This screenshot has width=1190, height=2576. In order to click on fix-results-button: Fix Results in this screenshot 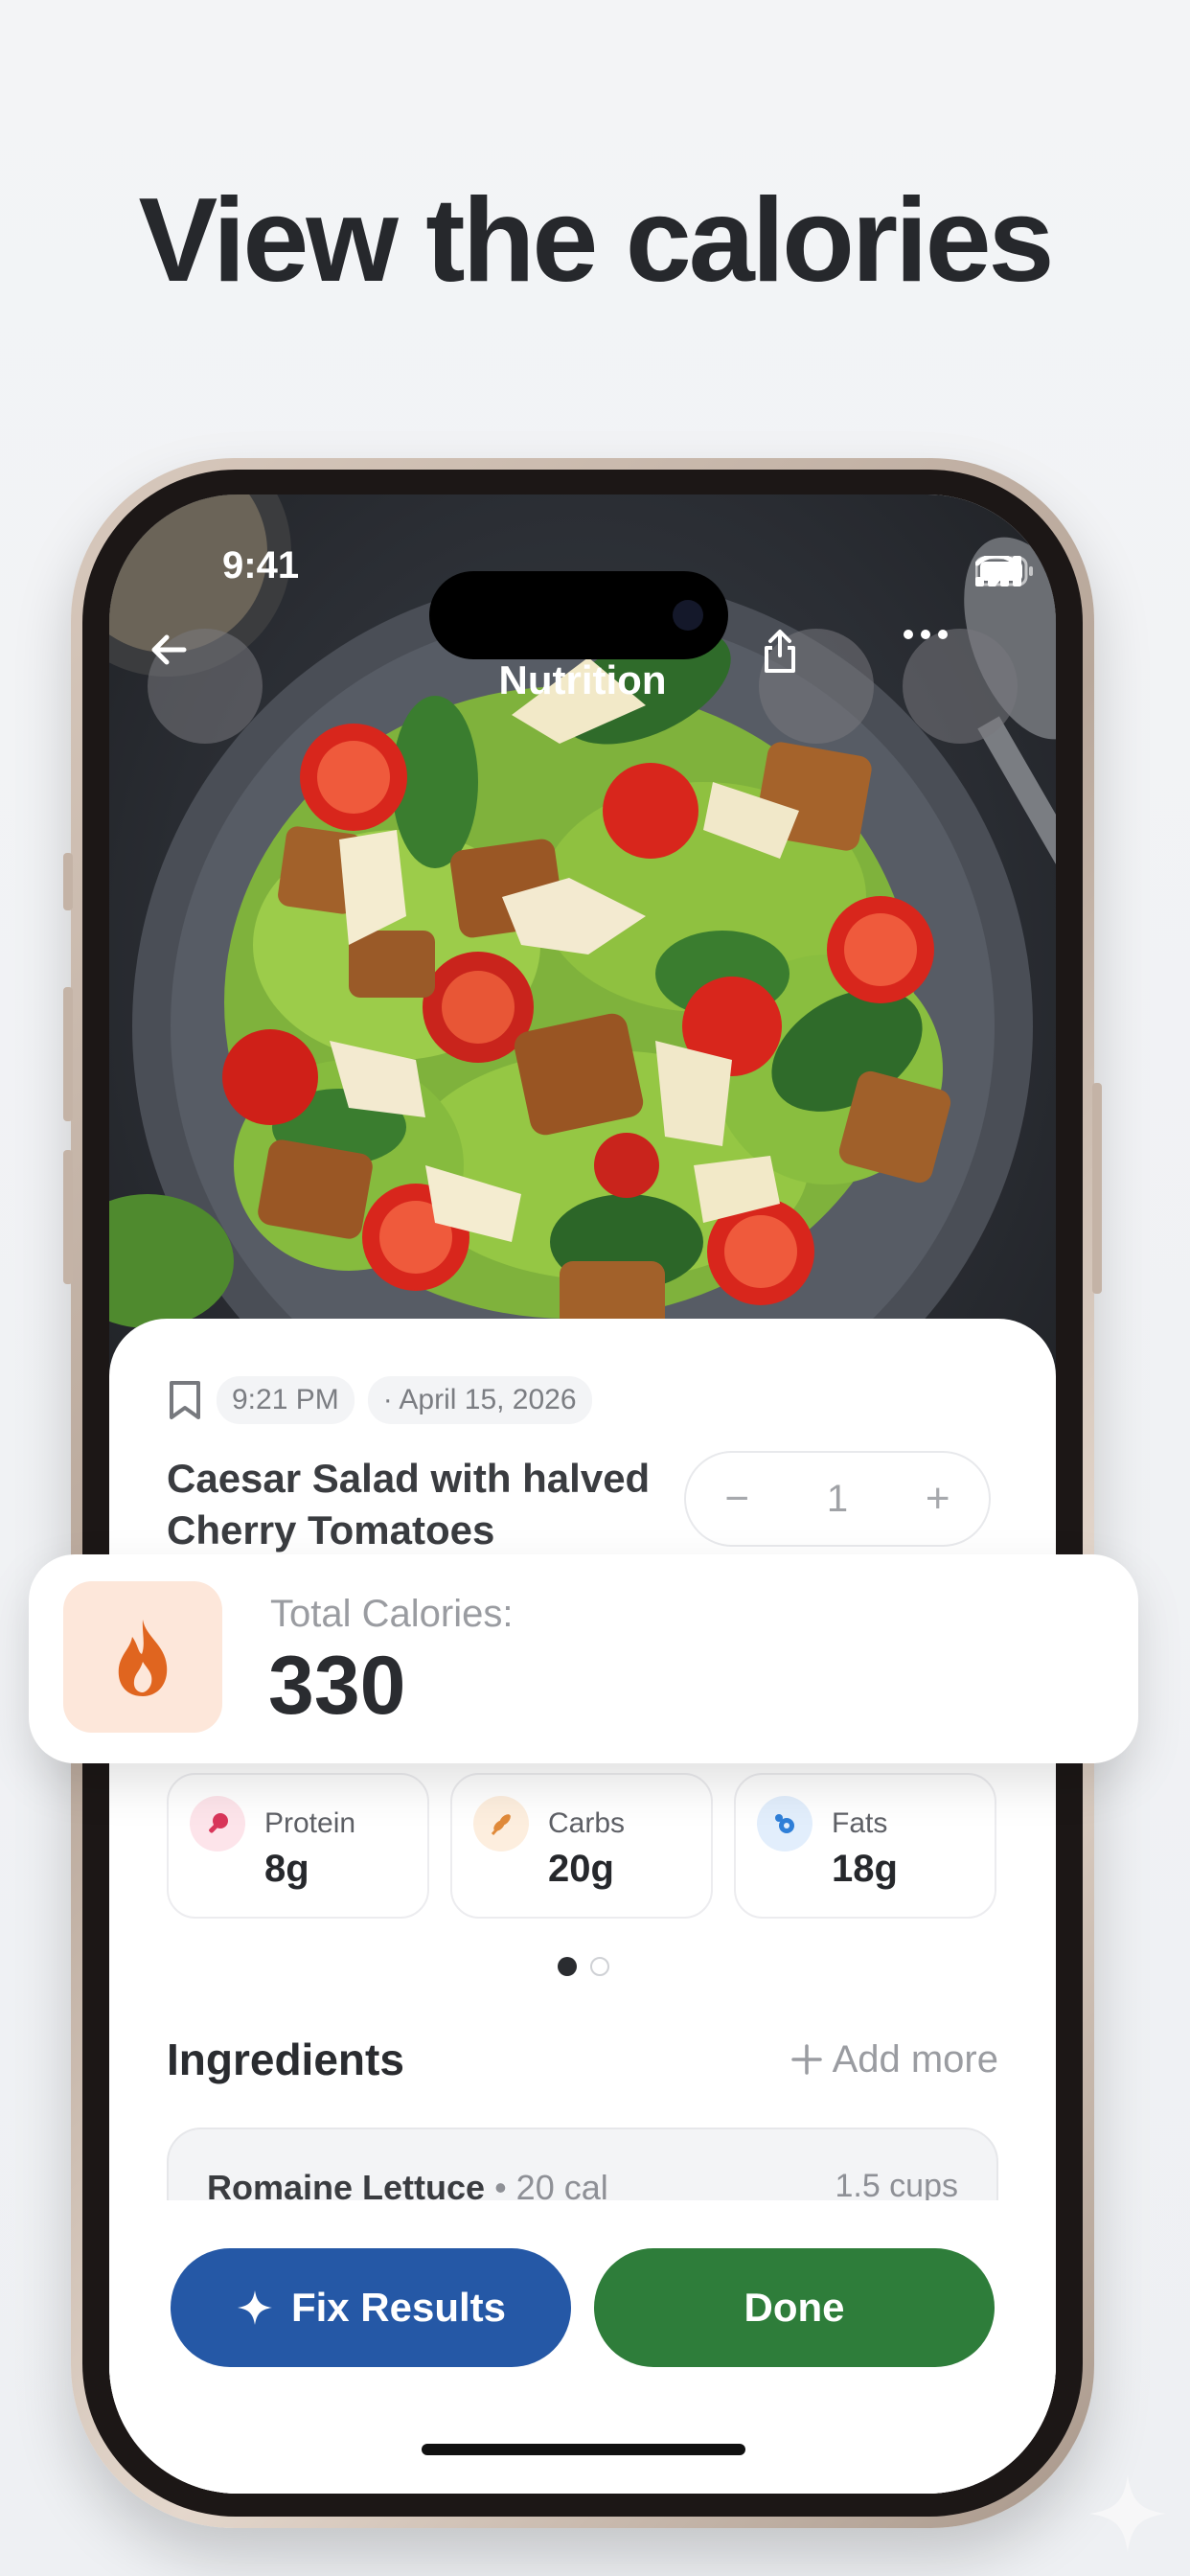, I will do `click(371, 2307)`.